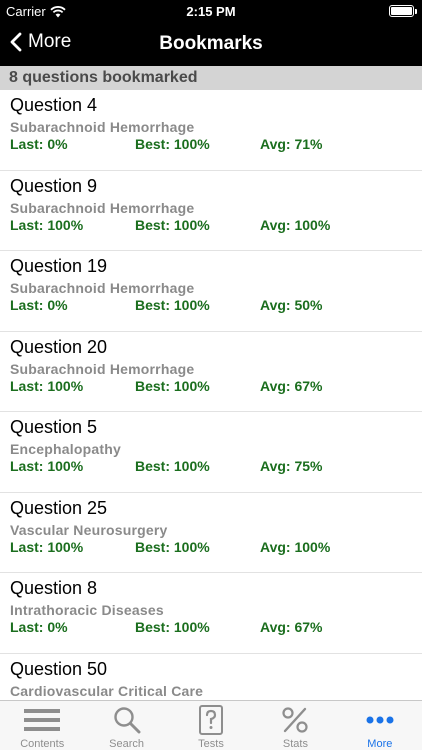 This screenshot has width=422, height=750. I want to click on question-title: Question 8, so click(54, 588).